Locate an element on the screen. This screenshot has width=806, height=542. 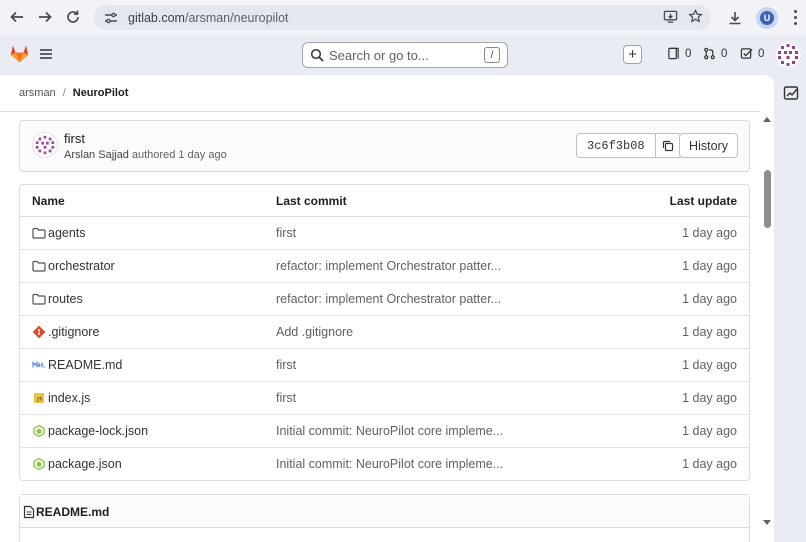
issues-counter: 0 is located at coordinates (679, 53).